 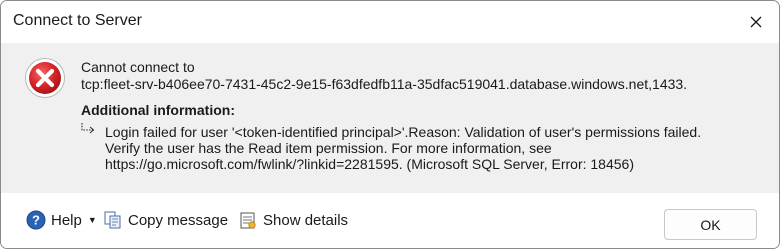 I want to click on help-button: ? Help ▼, so click(x=61, y=220).